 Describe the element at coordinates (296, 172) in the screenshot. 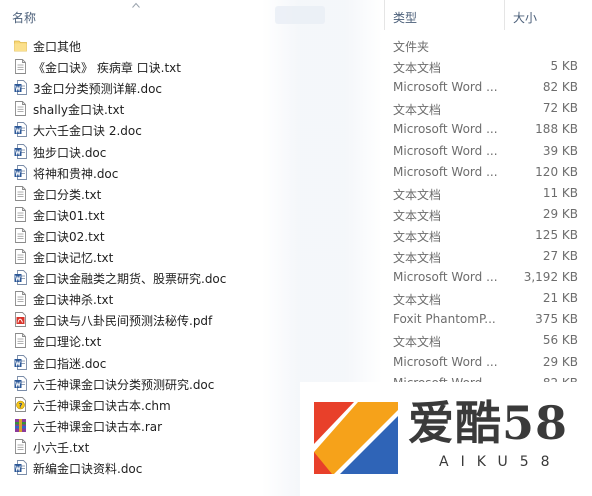

I see `file-row: 将神和贵神.doc Microsoft Word ... 120 KB` at that location.